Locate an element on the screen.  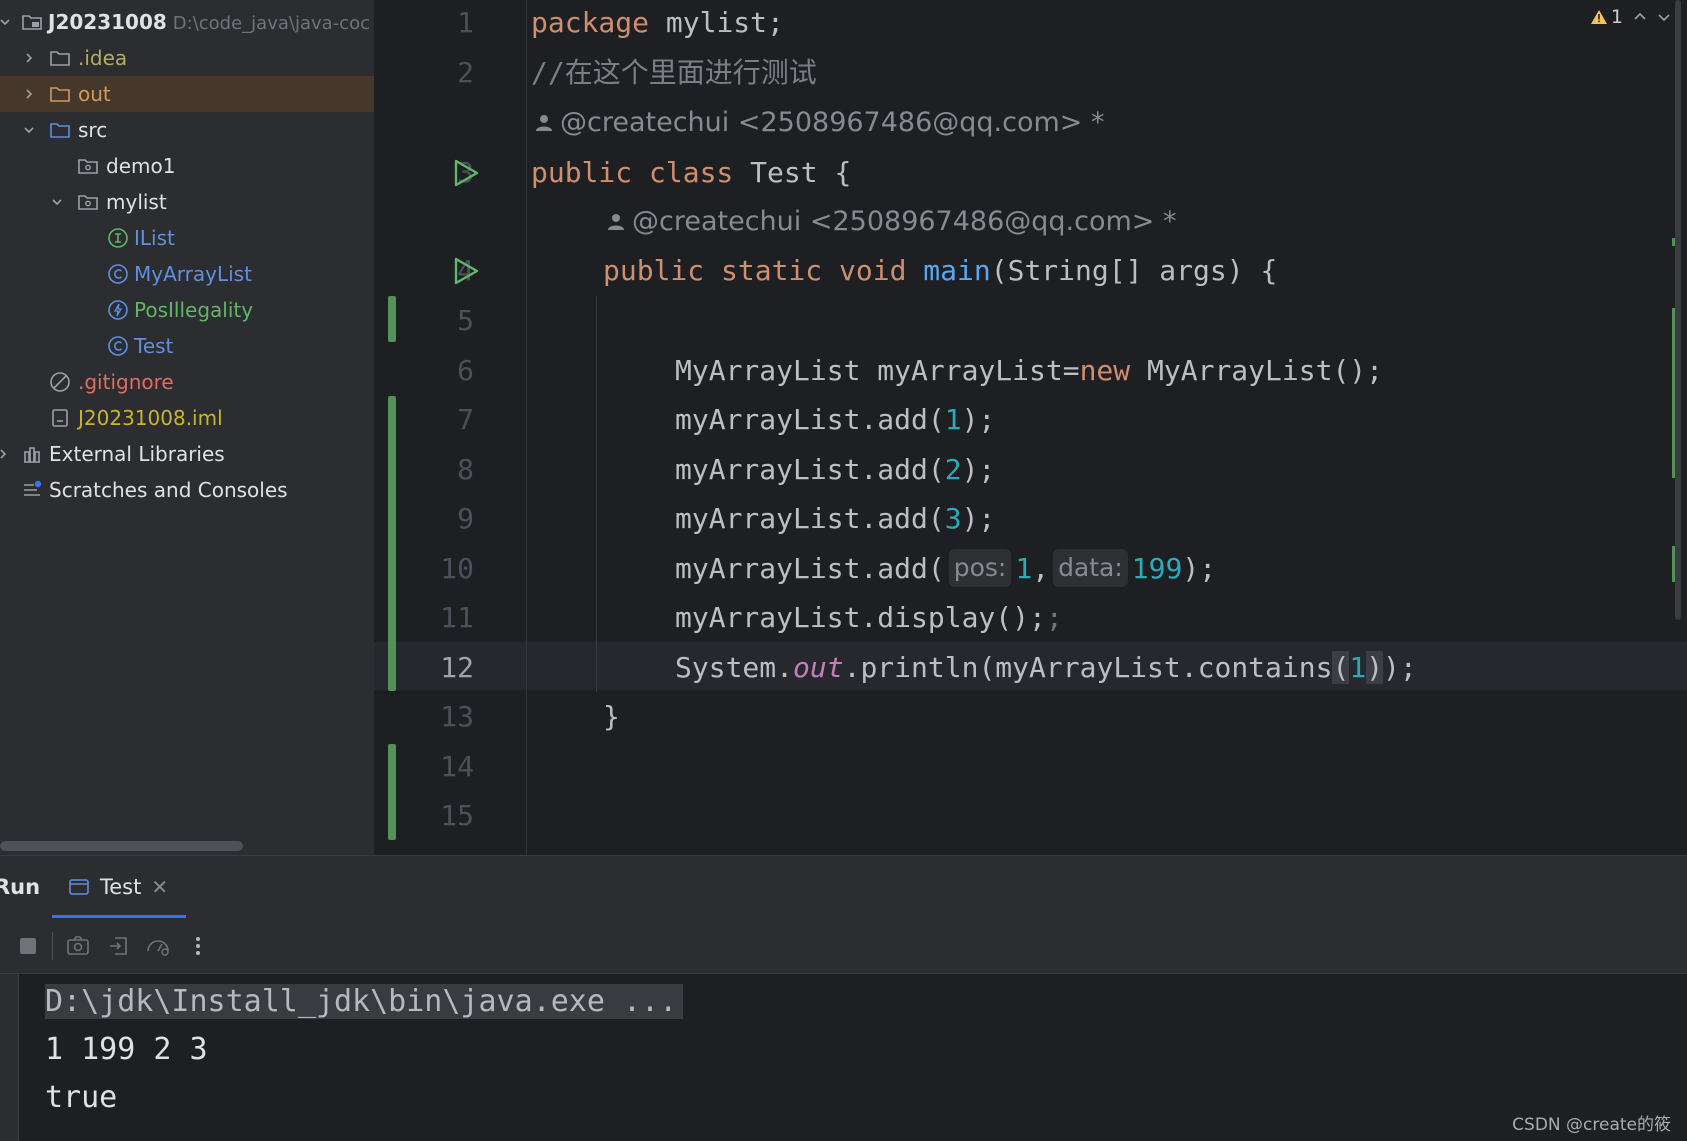
tree-item-label: .gitignore is located at coordinates (126, 382).